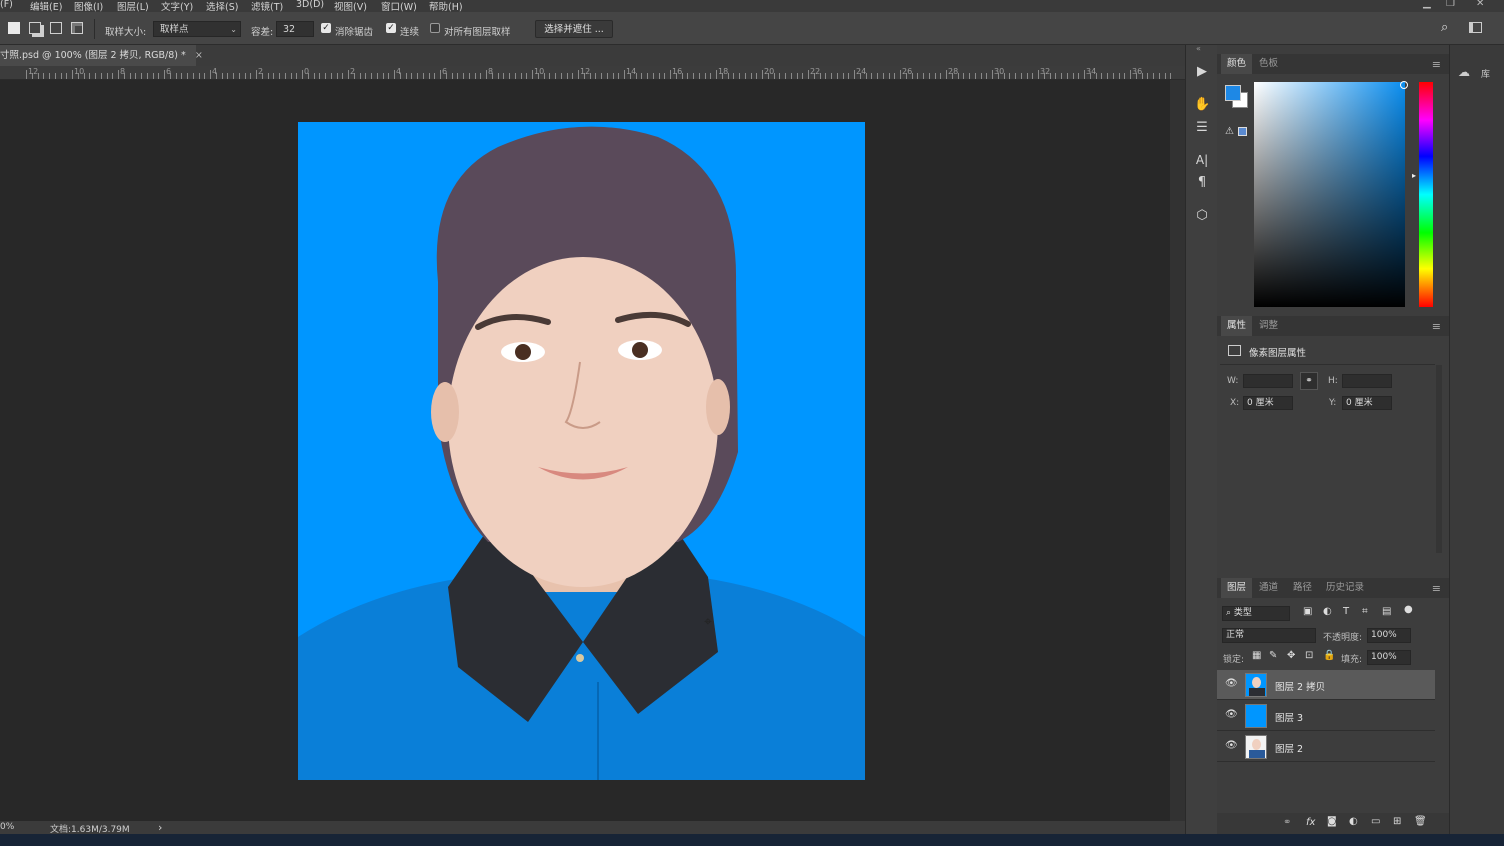 The height and width of the screenshot is (846, 1504). Describe the element at coordinates (56, 28) in the screenshot. I see `subtract-selection-icon` at that location.